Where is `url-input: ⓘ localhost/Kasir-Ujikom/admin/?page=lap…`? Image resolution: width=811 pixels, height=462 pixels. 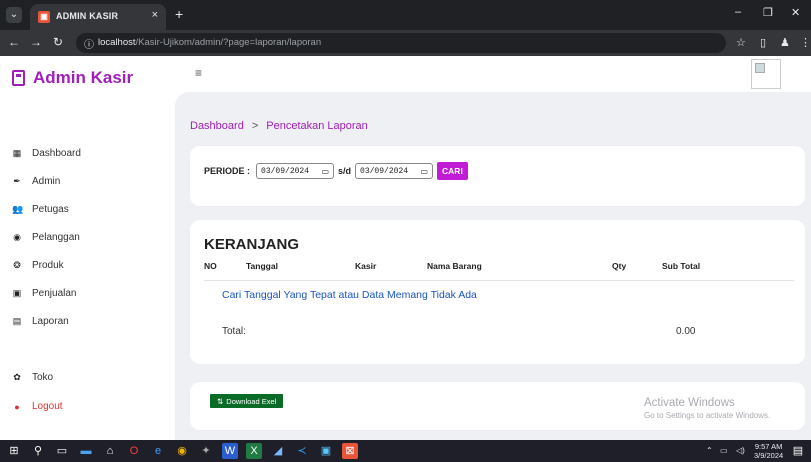 url-input: ⓘ localhost/Kasir-Ujikom/admin/?page=lap… is located at coordinates (401, 43).